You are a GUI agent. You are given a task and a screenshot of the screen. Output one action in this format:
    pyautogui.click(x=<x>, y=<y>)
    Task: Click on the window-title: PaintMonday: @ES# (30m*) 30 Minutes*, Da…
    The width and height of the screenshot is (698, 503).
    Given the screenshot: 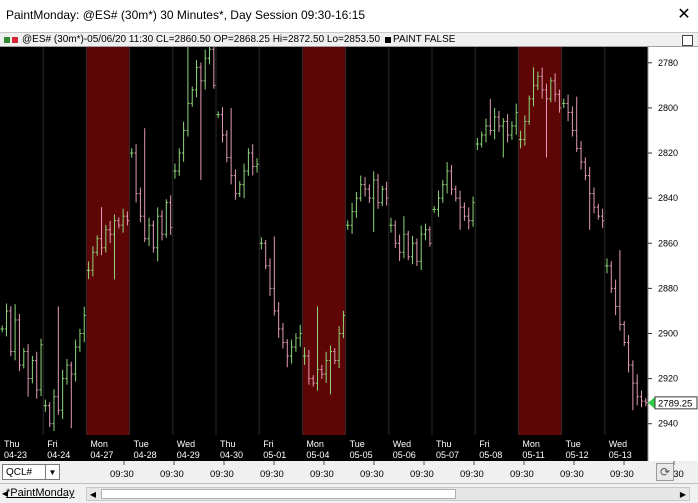 What is the action you would take?
    pyautogui.click(x=186, y=15)
    